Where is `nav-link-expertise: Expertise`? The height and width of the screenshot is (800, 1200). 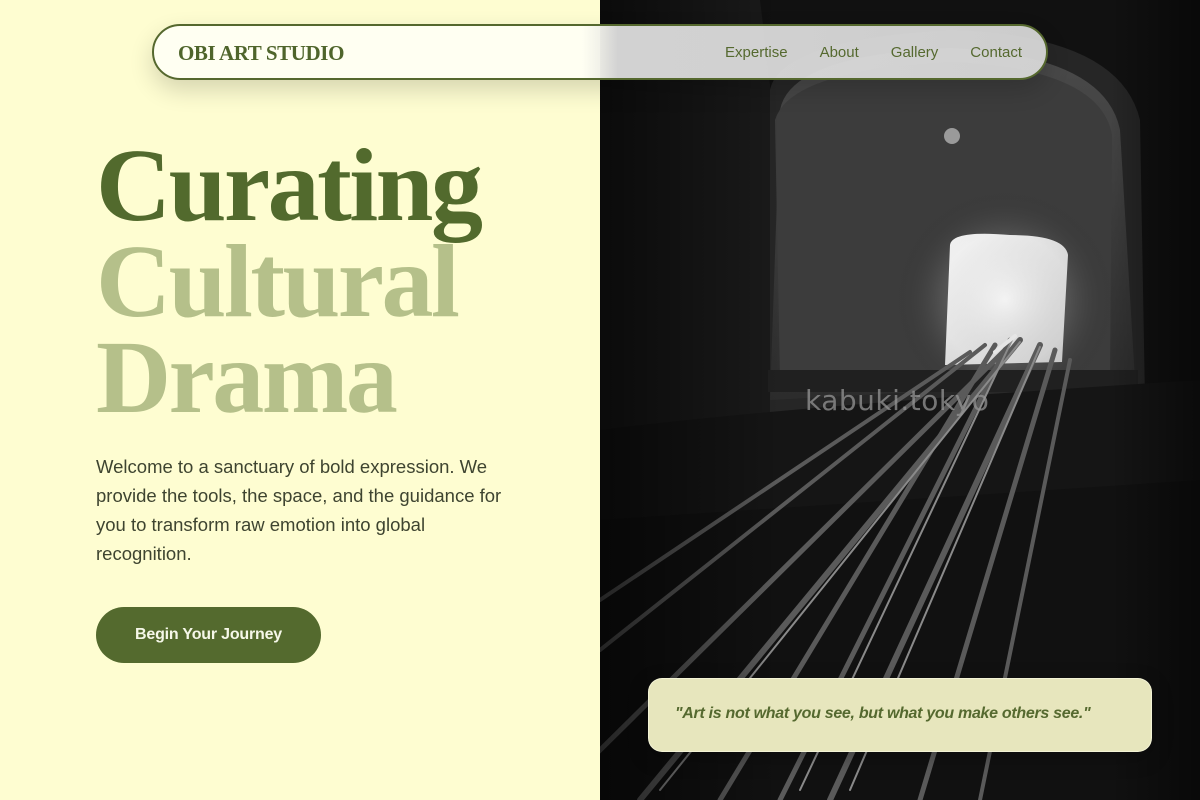
nav-link-expertise: Expertise is located at coordinates (756, 52).